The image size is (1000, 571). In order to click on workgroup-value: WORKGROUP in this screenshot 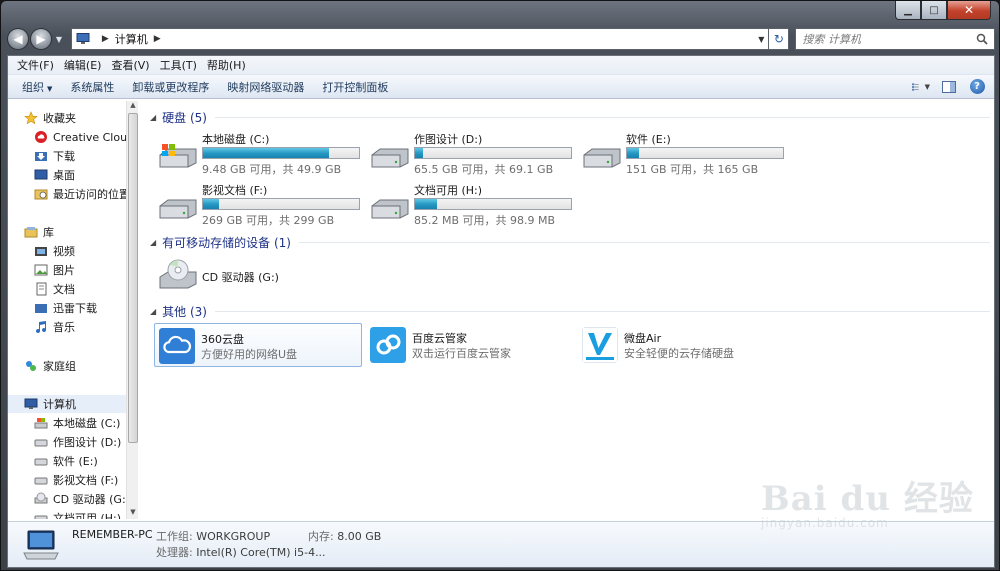, I will do `click(233, 536)`.